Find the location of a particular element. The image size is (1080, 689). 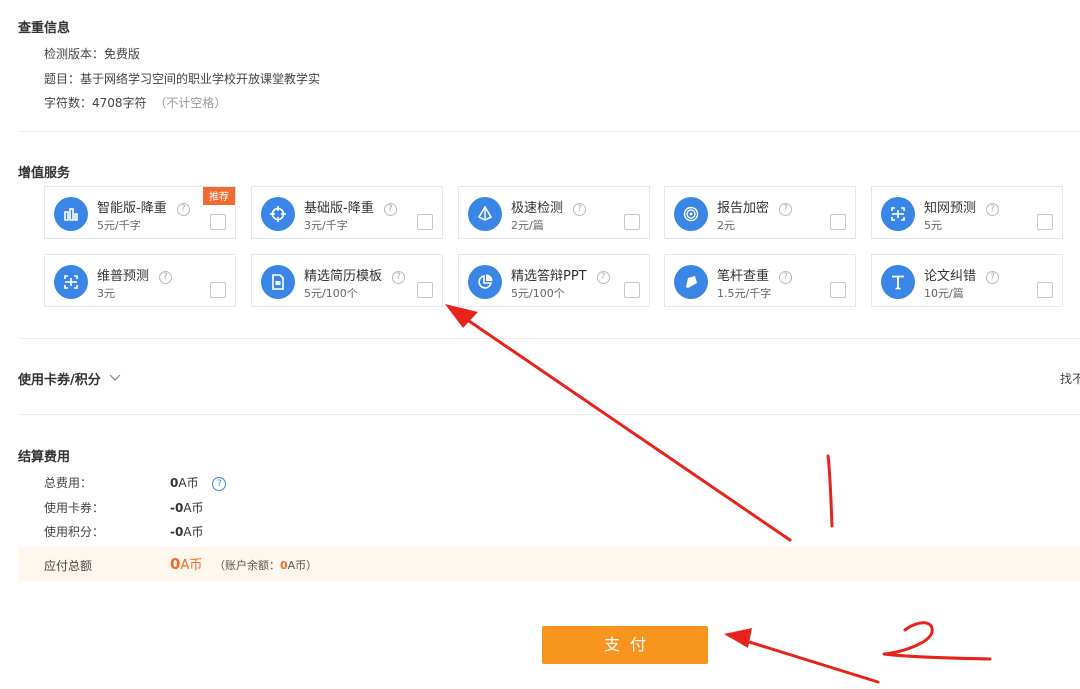

version-line: 检测版本：免费版 is located at coordinates (92, 53).